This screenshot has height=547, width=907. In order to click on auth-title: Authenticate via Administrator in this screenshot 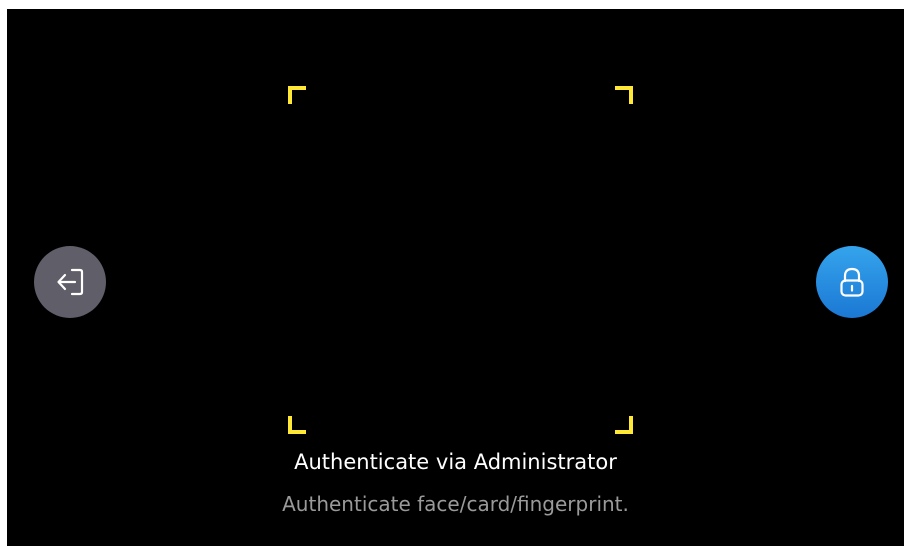, I will do `click(455, 462)`.